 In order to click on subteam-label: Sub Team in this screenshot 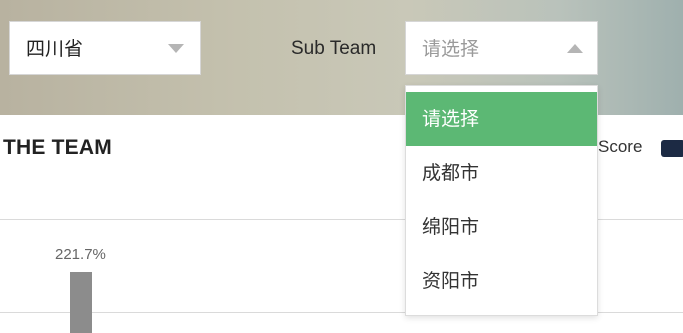, I will do `click(334, 48)`.